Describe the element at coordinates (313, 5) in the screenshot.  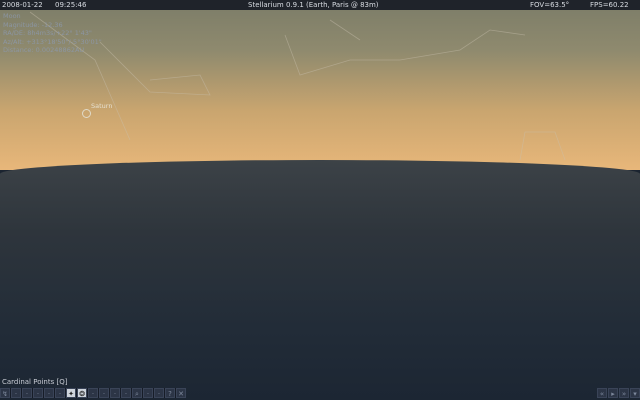
I see `window-title: Stellarium 0.9.1 (Earth, Paris @ 83m)` at that location.